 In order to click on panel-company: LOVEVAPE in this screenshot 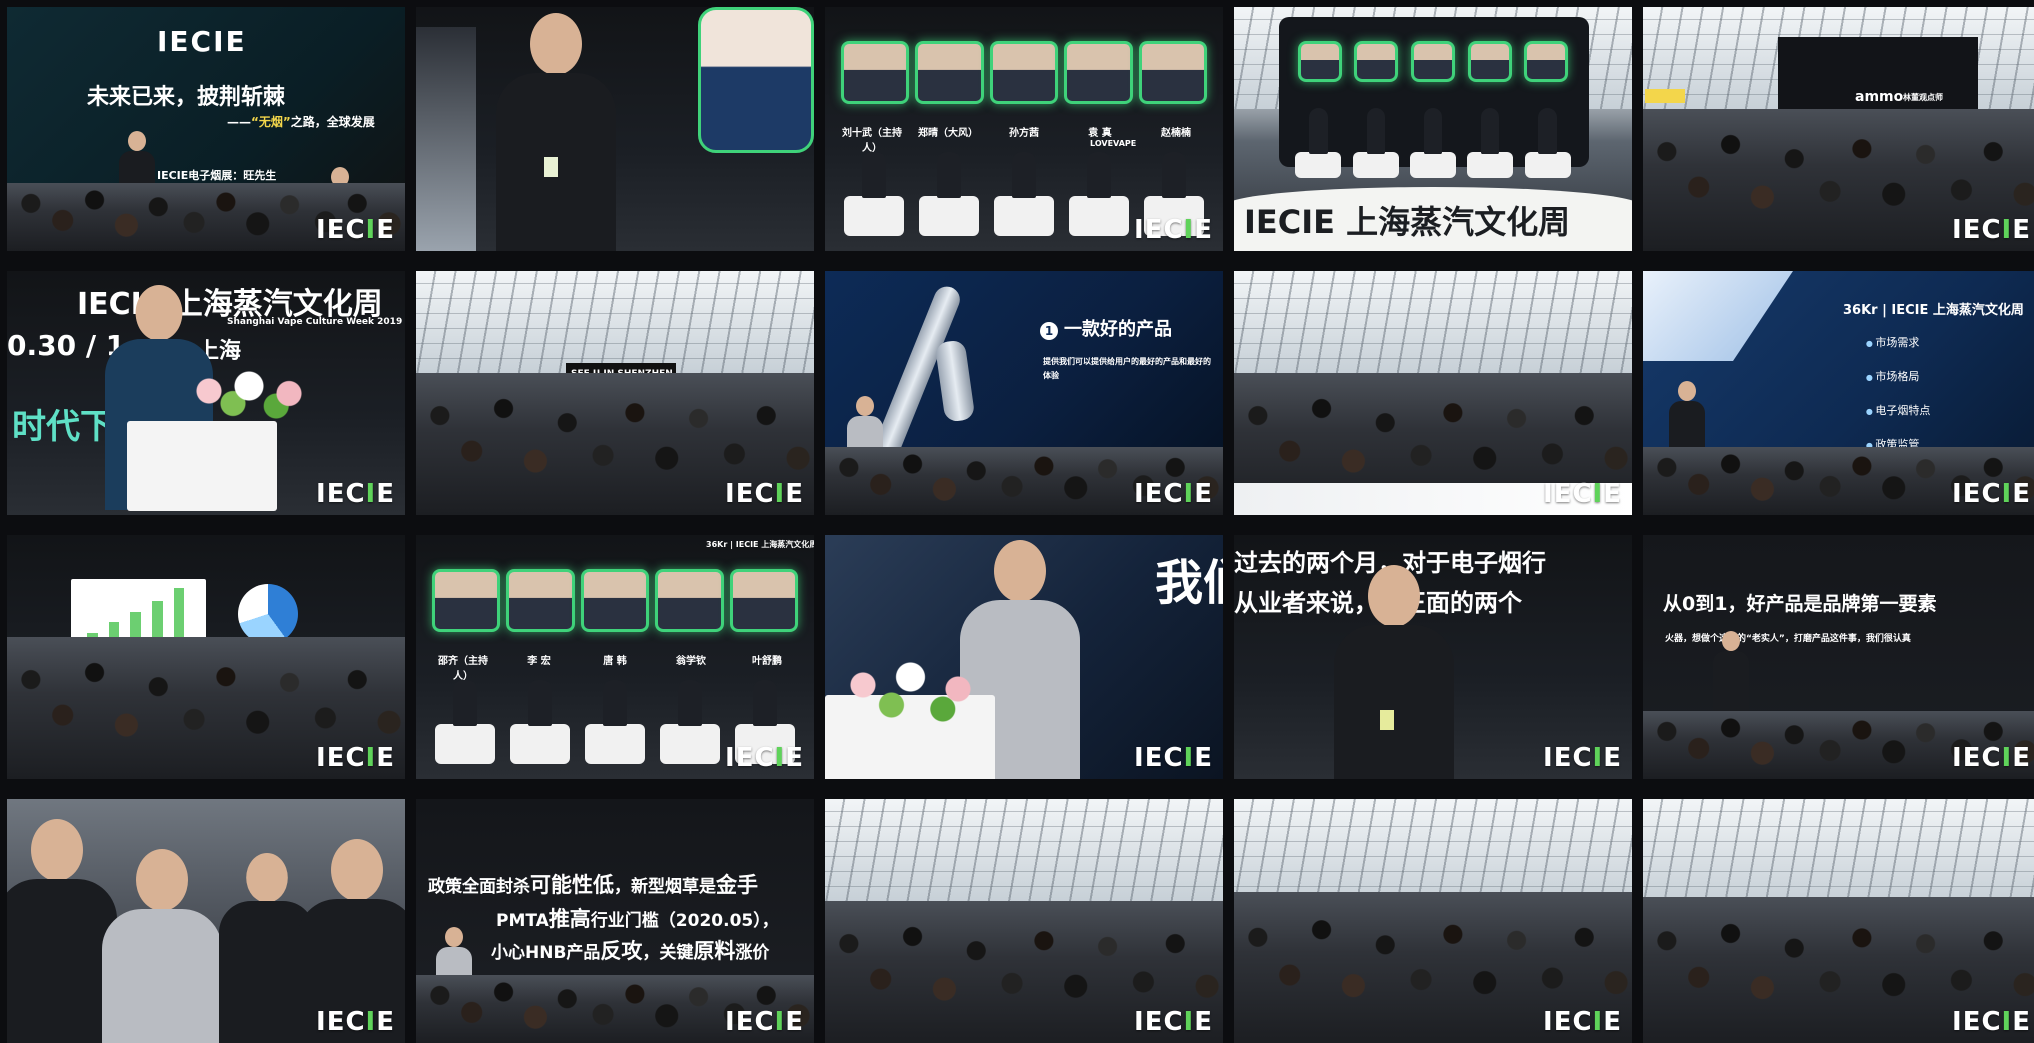, I will do `click(1113, 143)`.